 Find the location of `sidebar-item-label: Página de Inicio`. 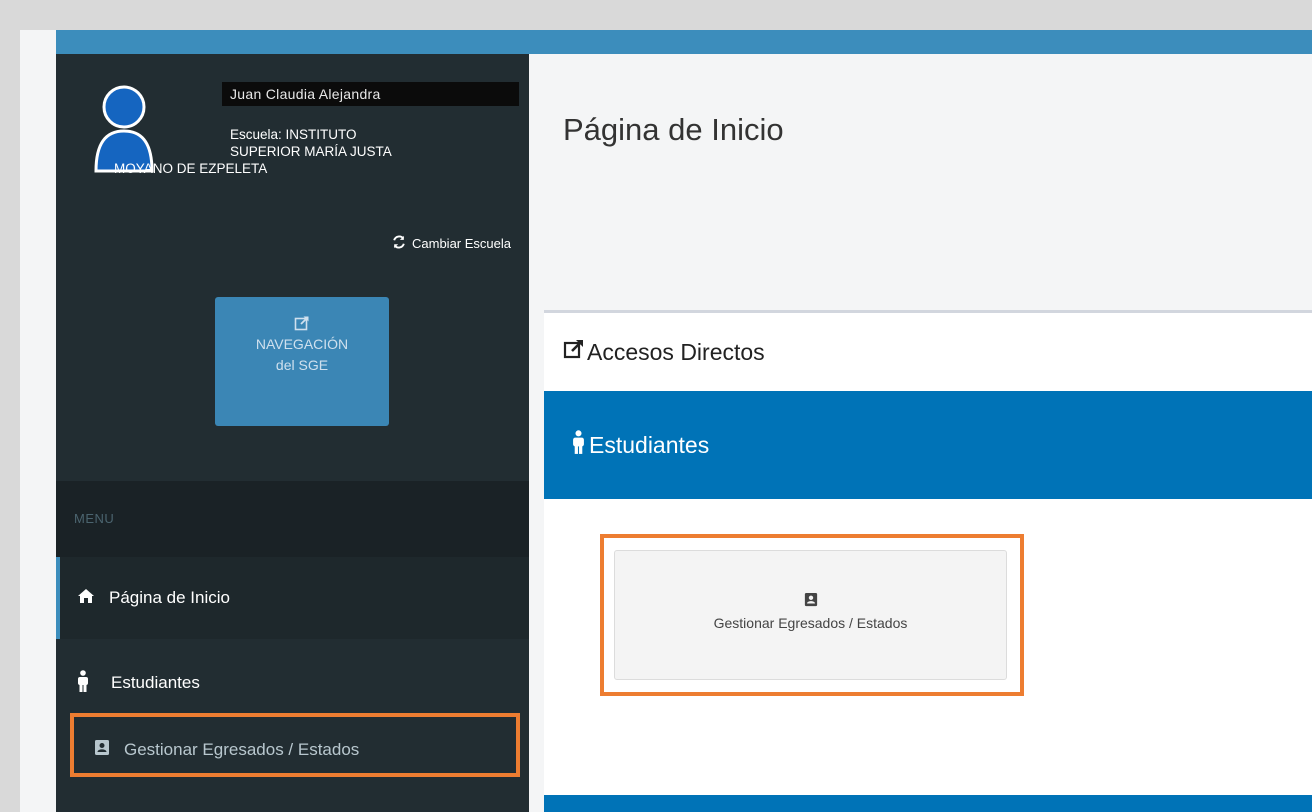

sidebar-item-label: Página de Inicio is located at coordinates (169, 597).